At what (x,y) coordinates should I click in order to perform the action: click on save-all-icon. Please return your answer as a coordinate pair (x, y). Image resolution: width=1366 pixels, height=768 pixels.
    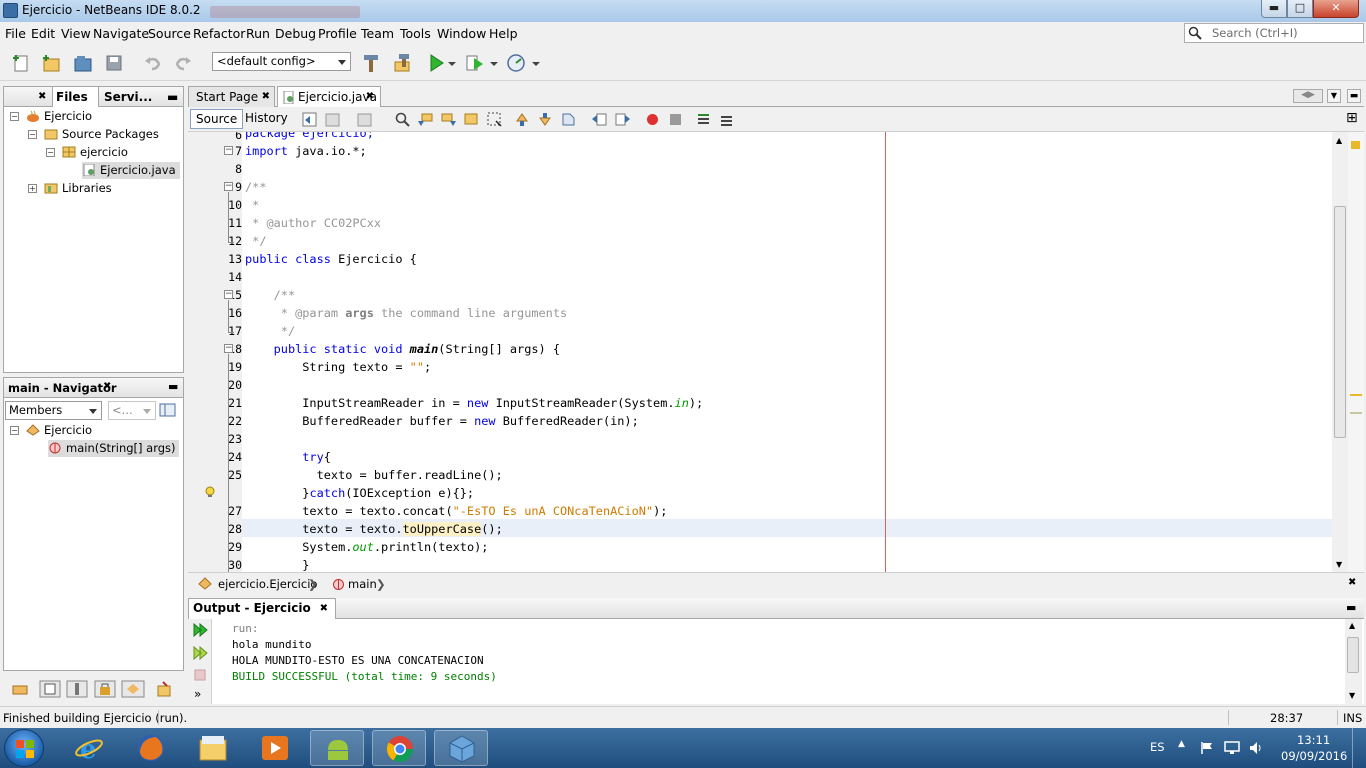
    Looking at the image, I should click on (114, 63).